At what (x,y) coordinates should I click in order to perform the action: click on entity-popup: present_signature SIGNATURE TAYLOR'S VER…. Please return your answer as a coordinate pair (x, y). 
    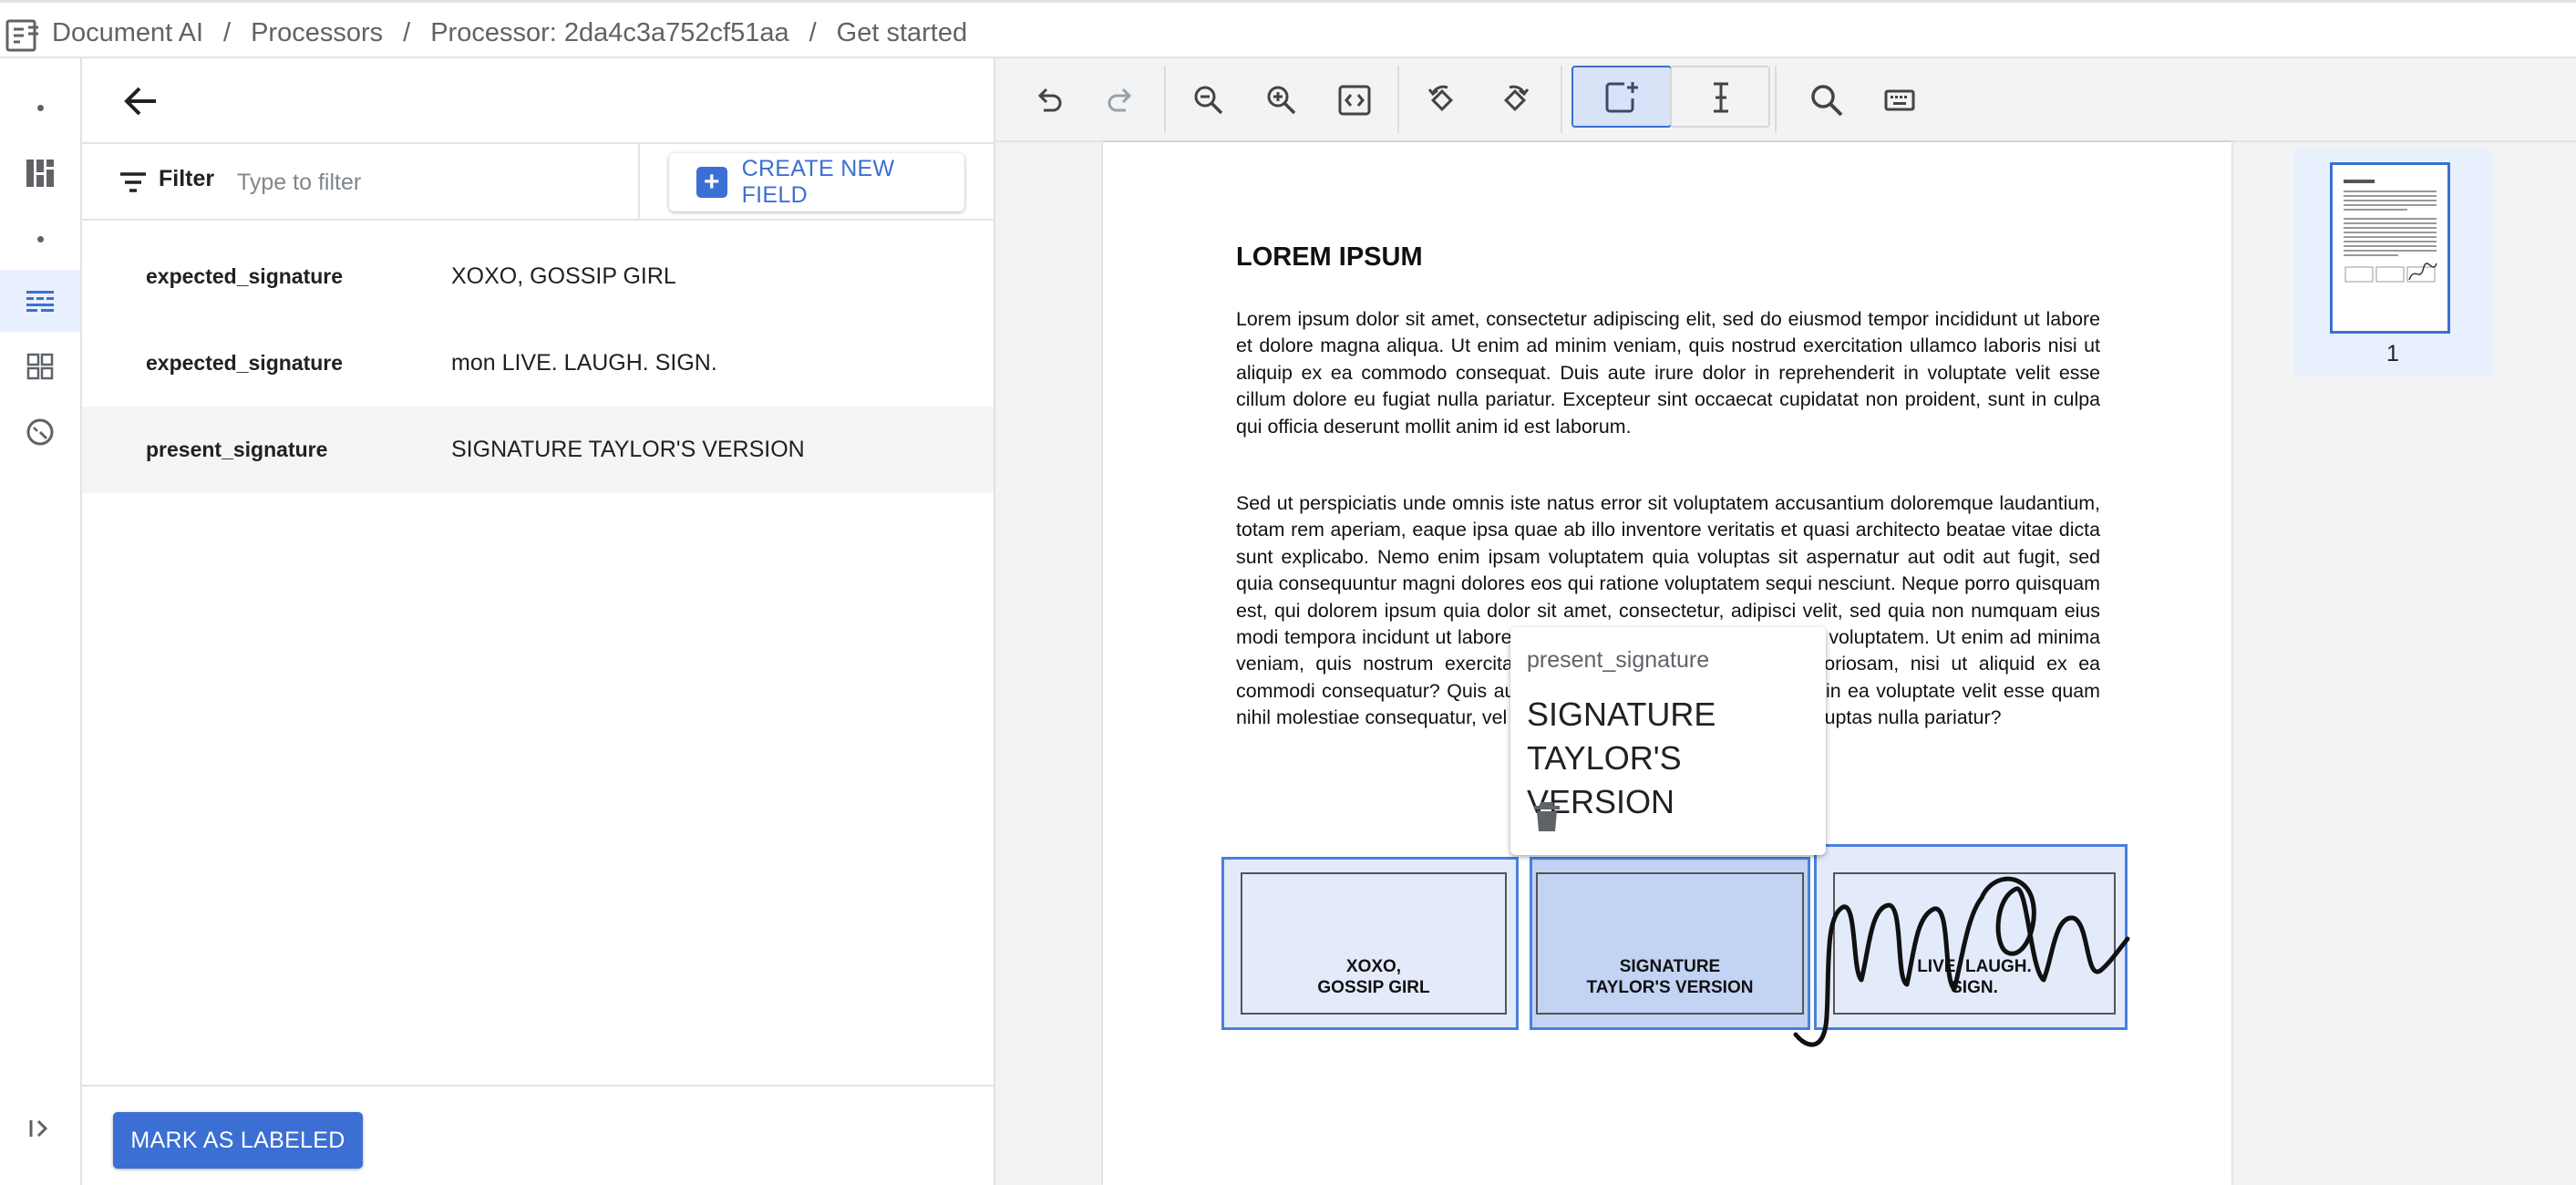
    Looking at the image, I should click on (1668, 741).